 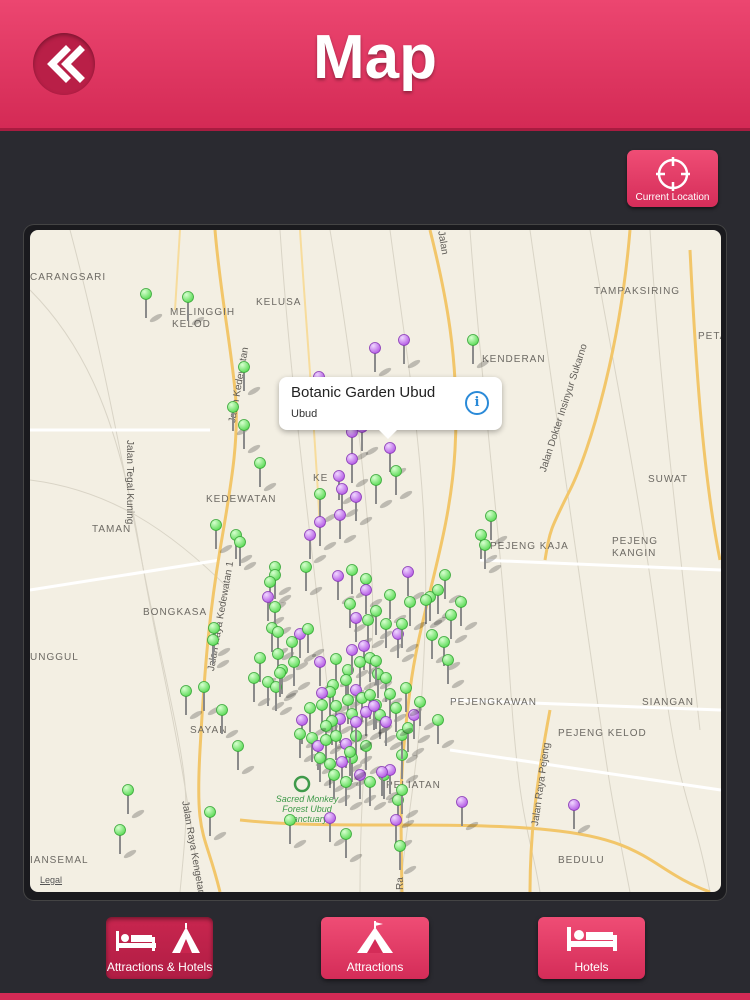 I want to click on current-location-button: Current Location, so click(x=672, y=178).